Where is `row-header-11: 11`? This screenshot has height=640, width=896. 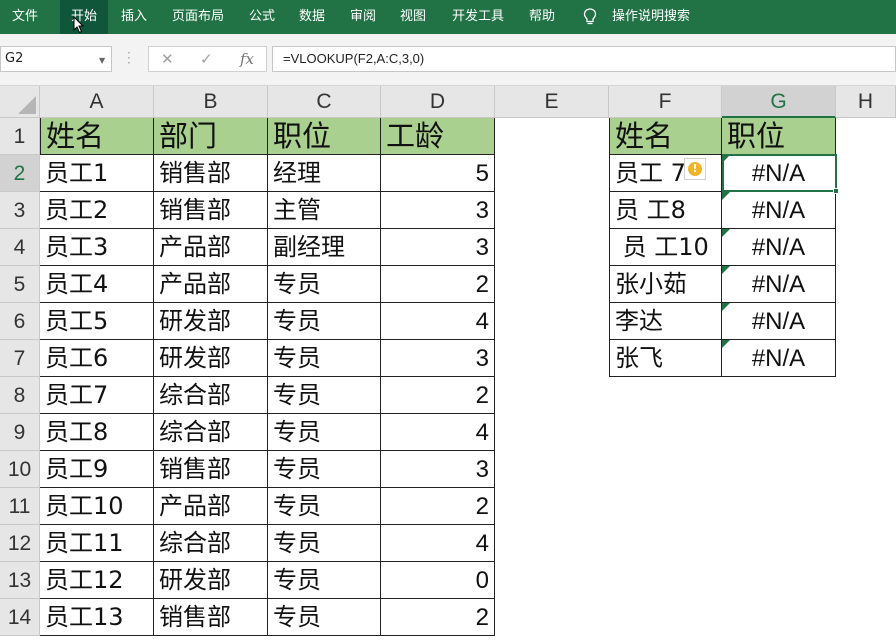
row-header-11: 11 is located at coordinates (20, 506).